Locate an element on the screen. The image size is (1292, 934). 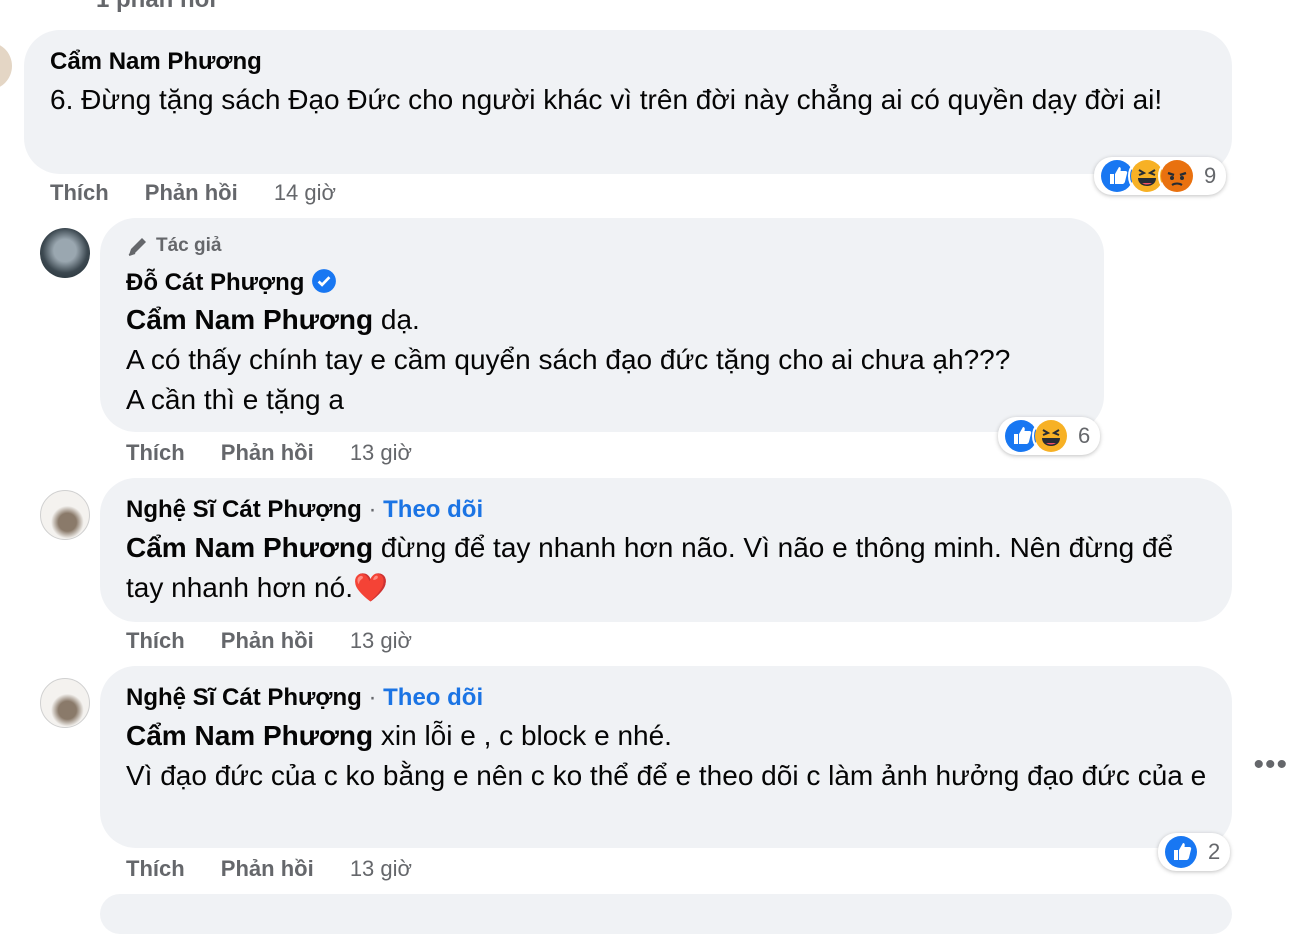
reaction-count: 9 is located at coordinates (1210, 176).